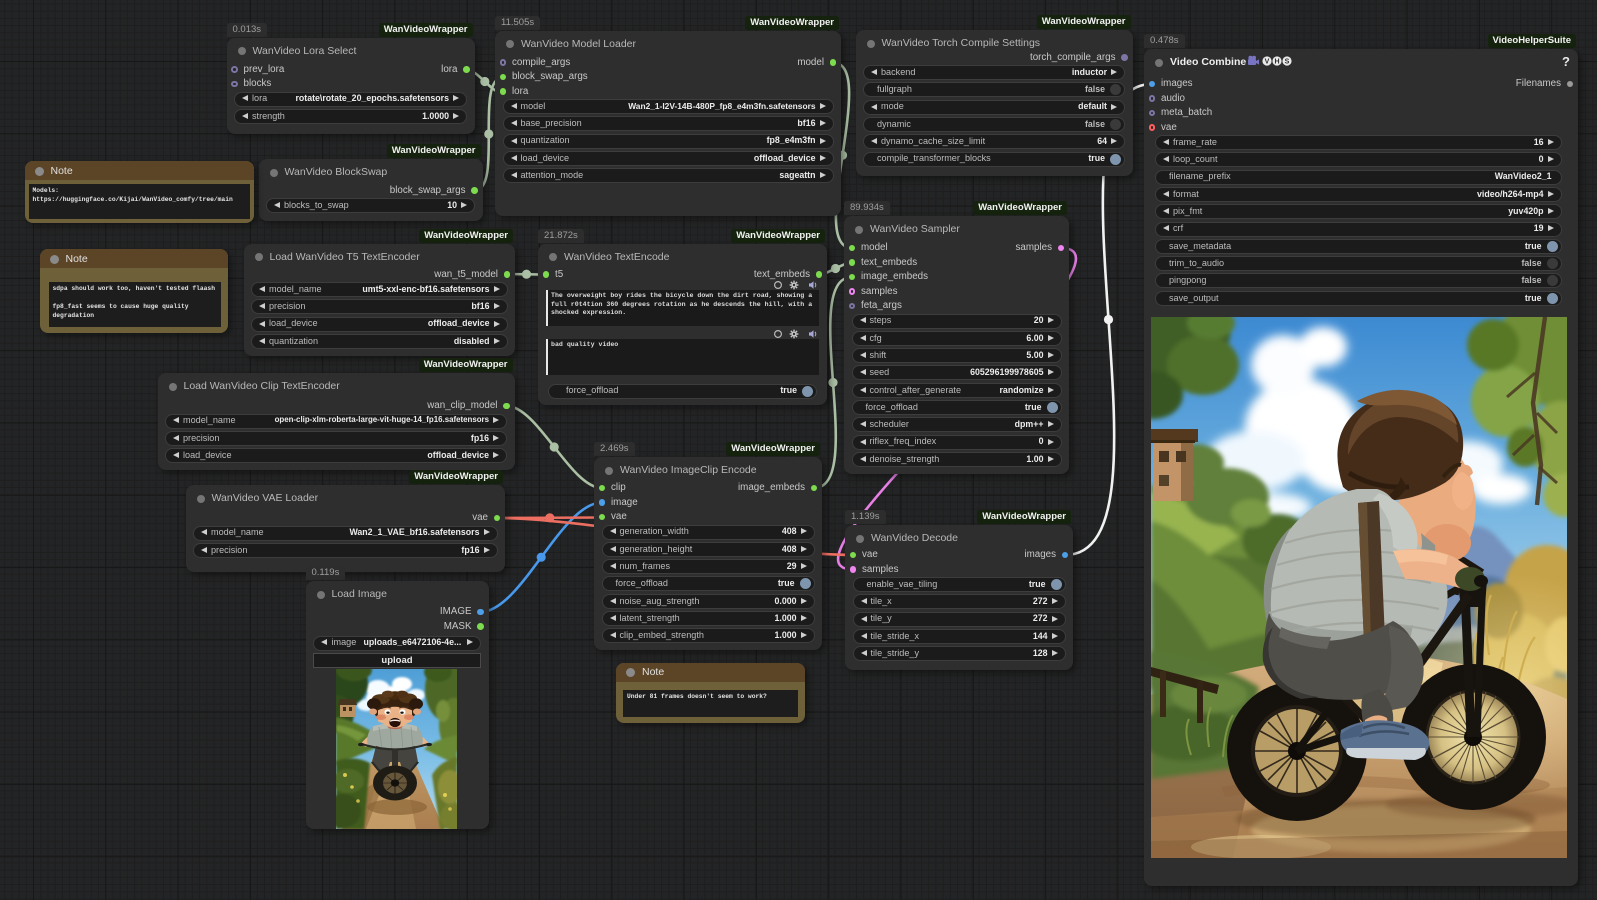 The image size is (1597, 900). What do you see at coordinates (1276, 62) in the screenshot?
I see `svg-text: H` at bounding box center [1276, 62].